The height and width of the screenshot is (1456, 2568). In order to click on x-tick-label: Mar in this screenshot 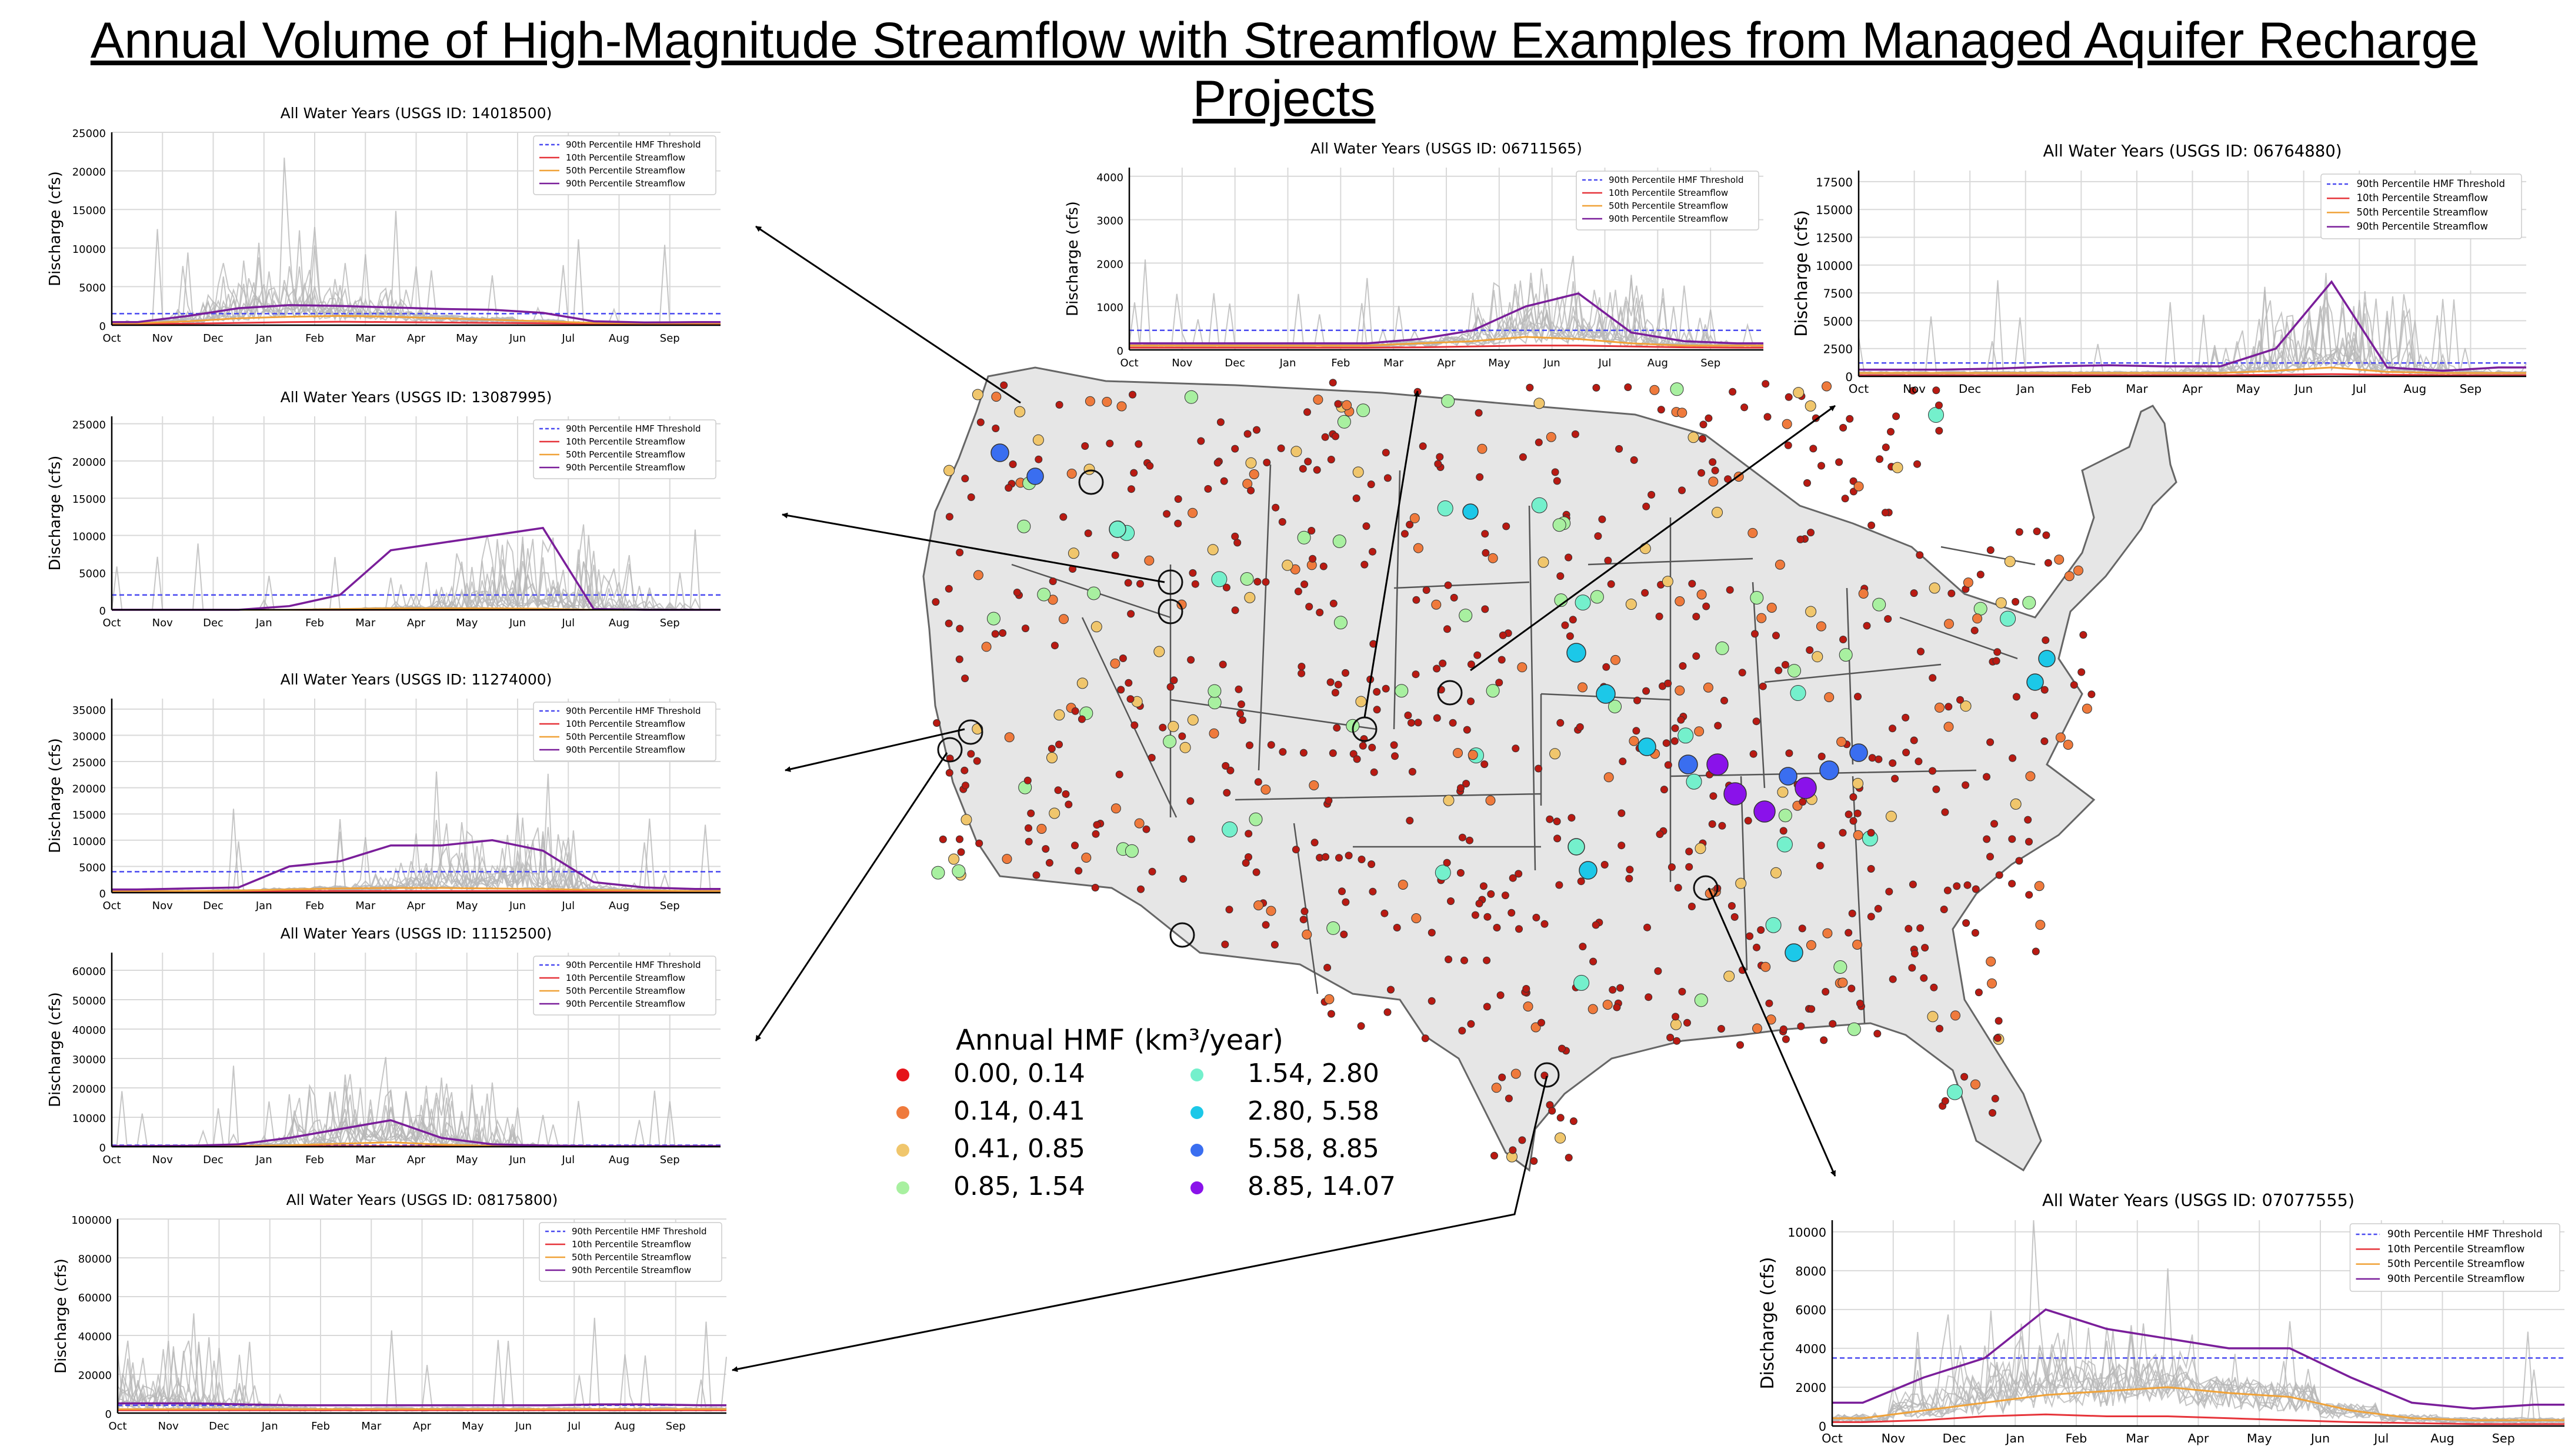, I will do `click(2137, 1438)`.